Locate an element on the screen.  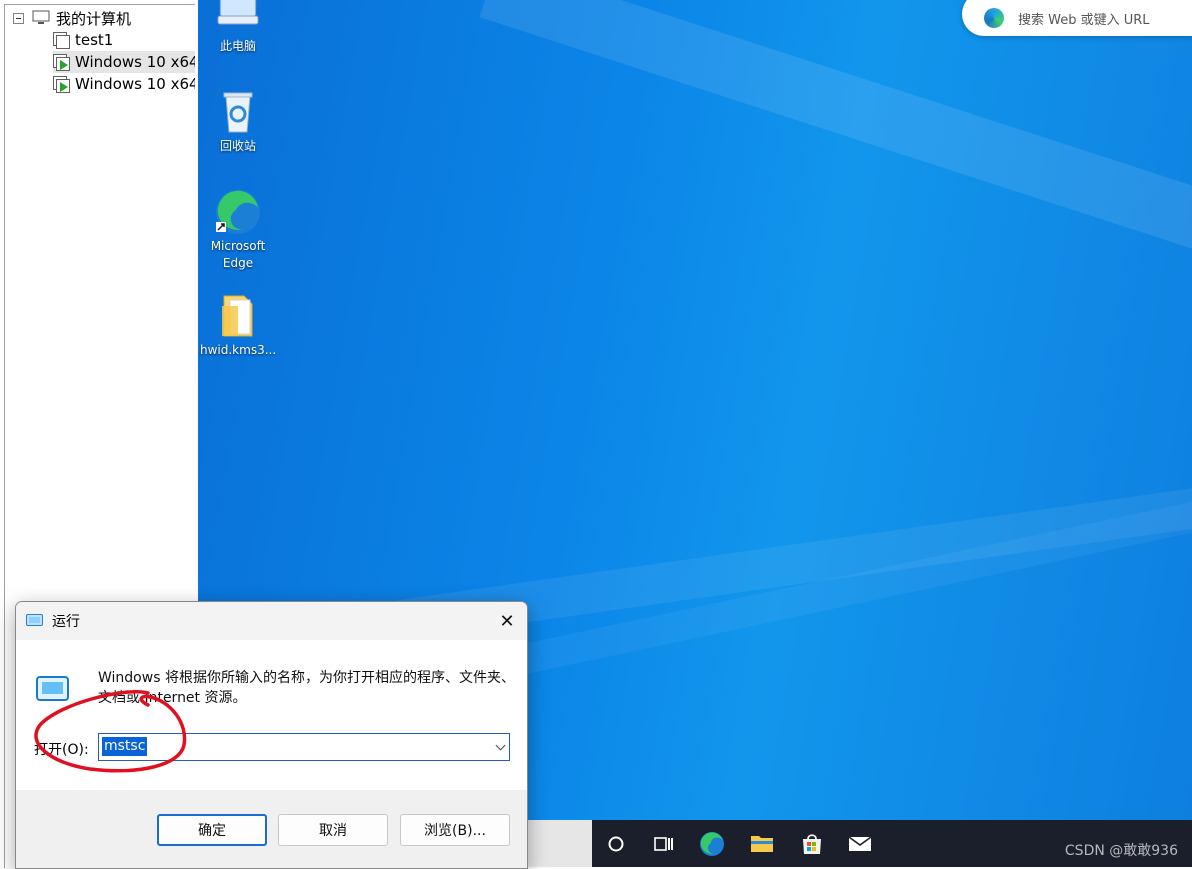
folder-icon is located at coordinates (238, 316).